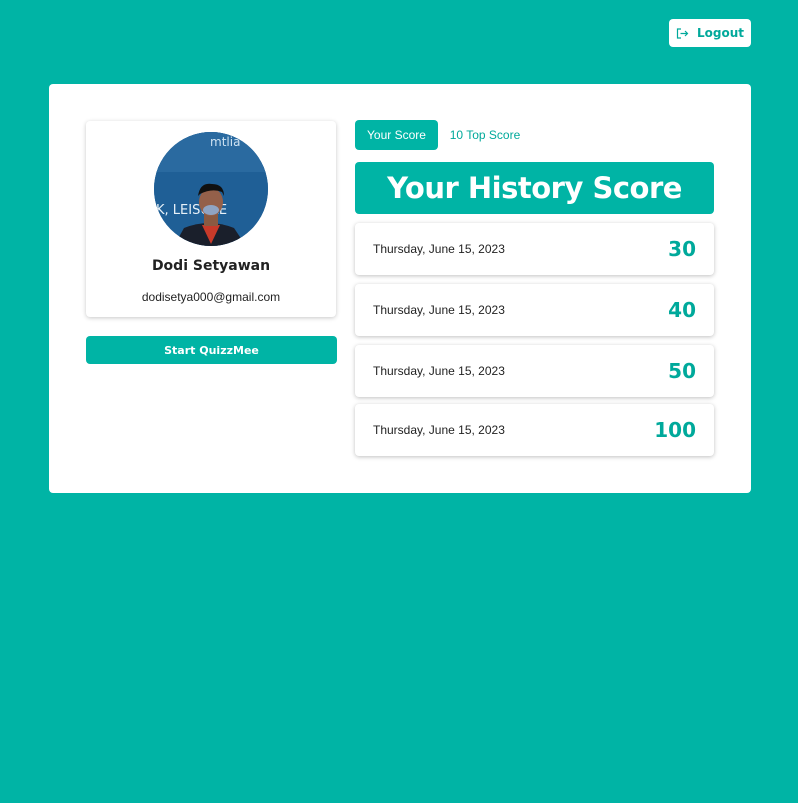 The height and width of the screenshot is (803, 798). I want to click on score-value: 40, so click(682, 310).